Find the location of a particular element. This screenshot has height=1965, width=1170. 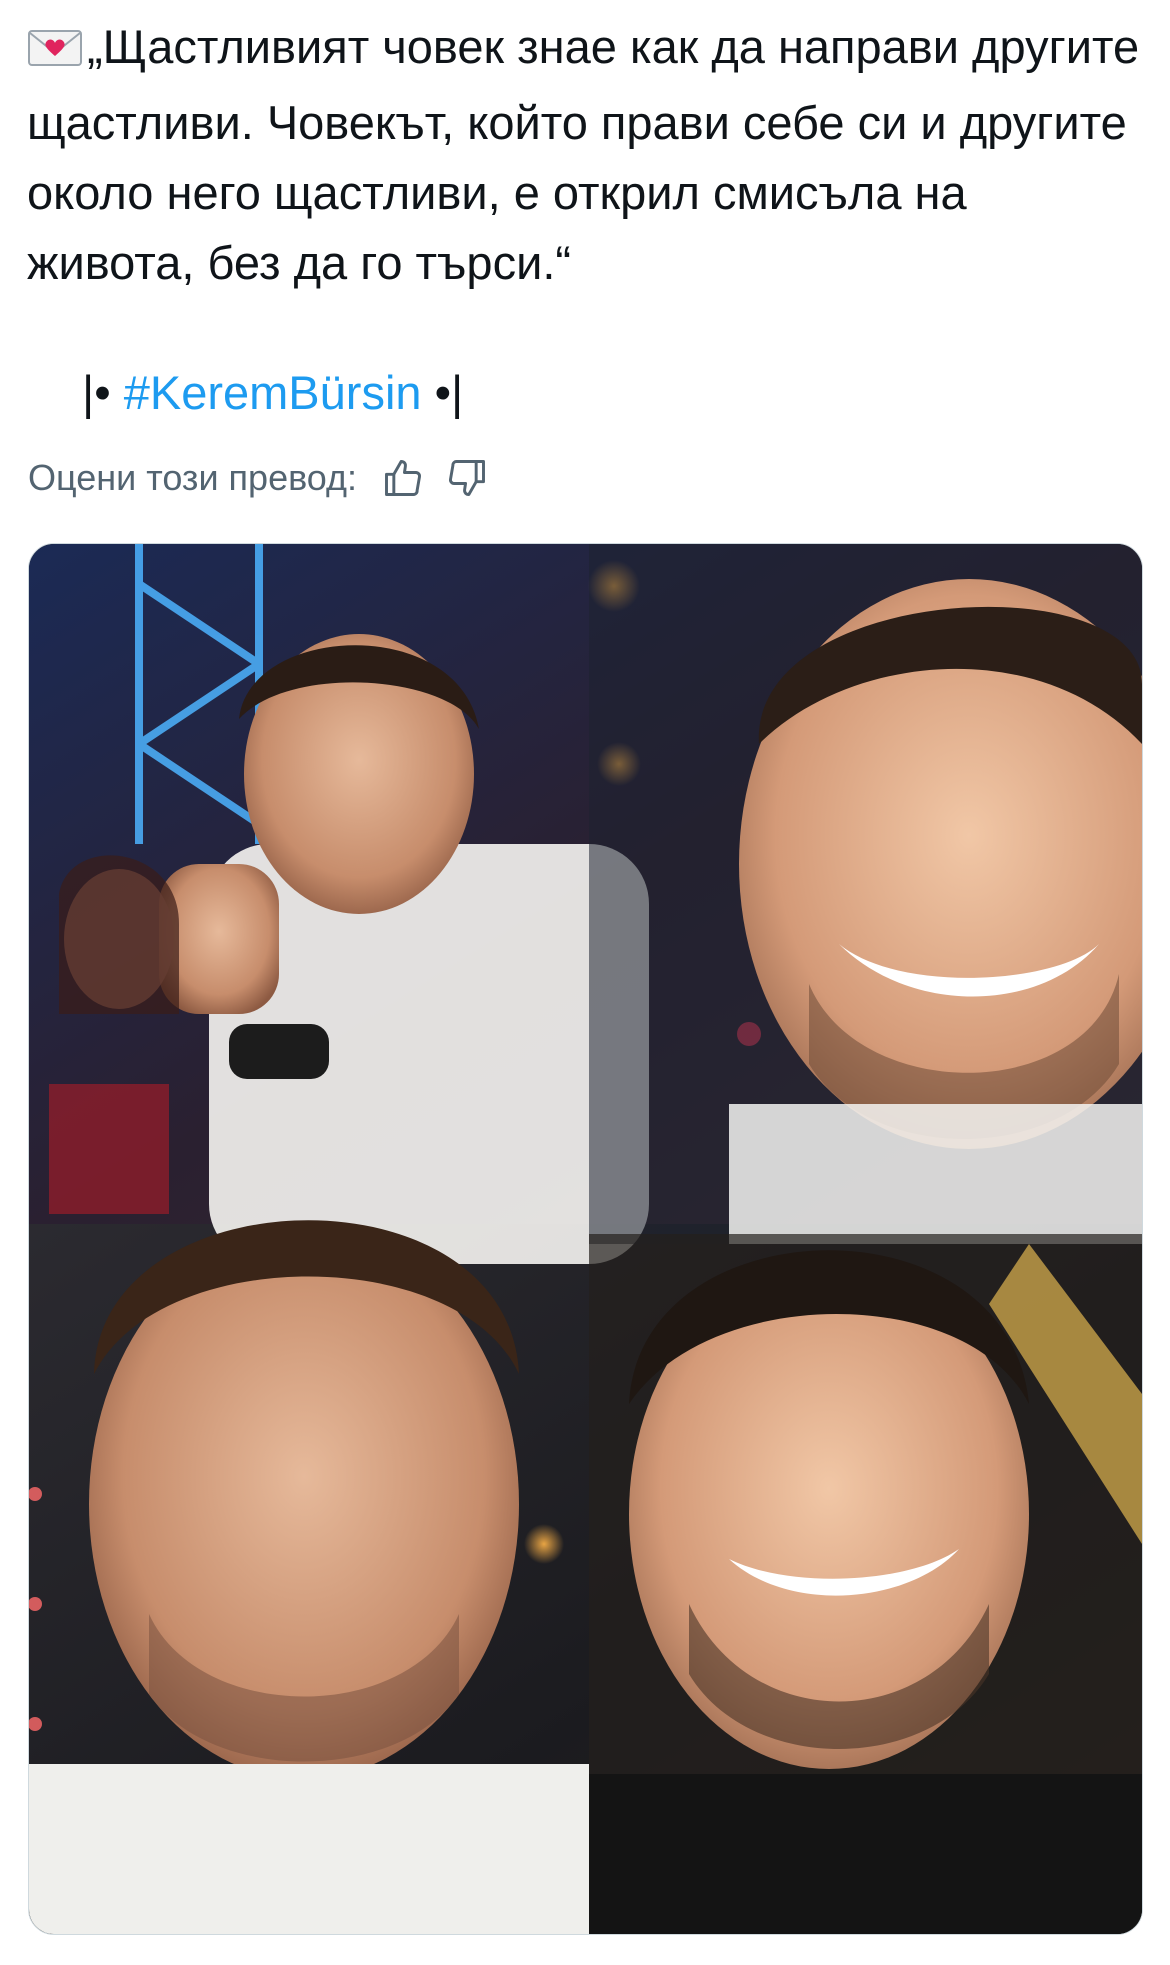

hashtag-prefix: |• is located at coordinates (103, 392).